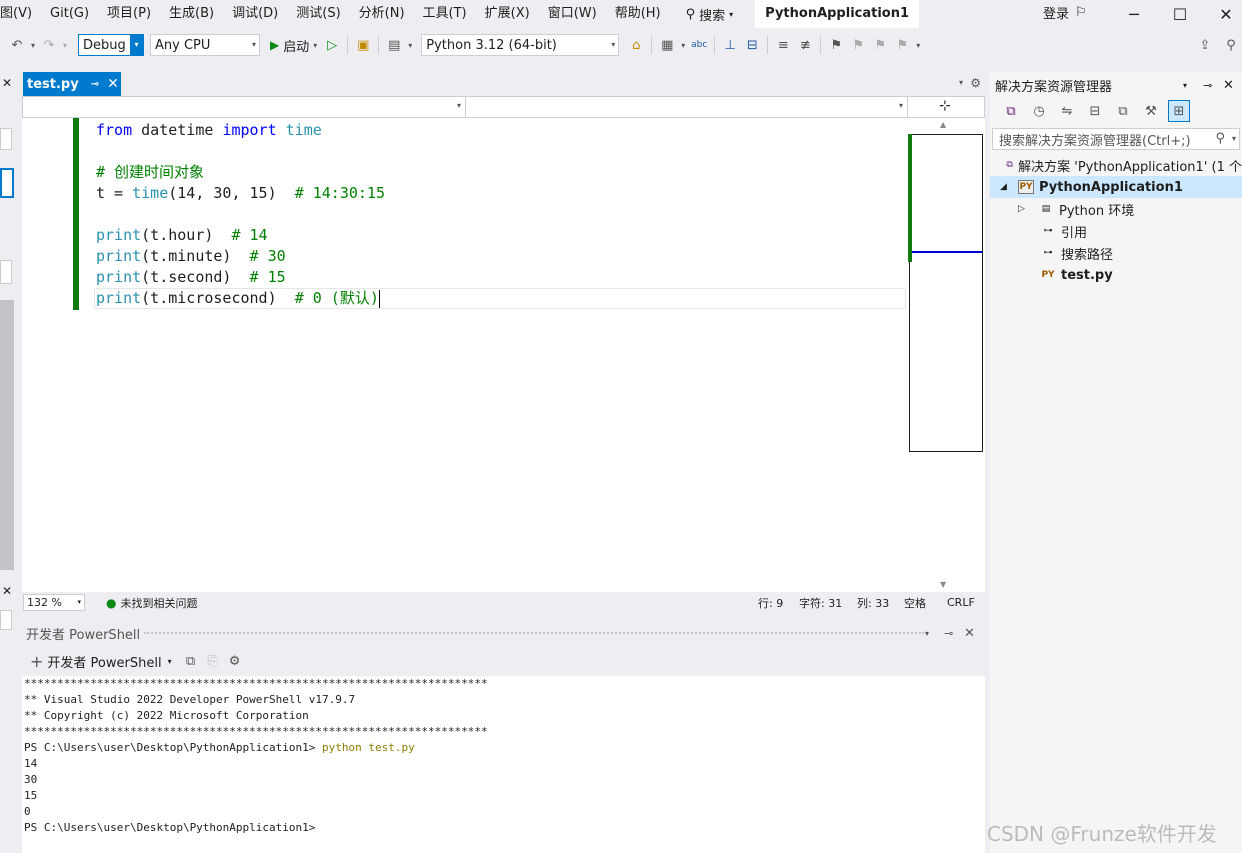  What do you see at coordinates (710, 14) in the screenshot?
I see `search-button: ⚲ 搜索 ▾` at bounding box center [710, 14].